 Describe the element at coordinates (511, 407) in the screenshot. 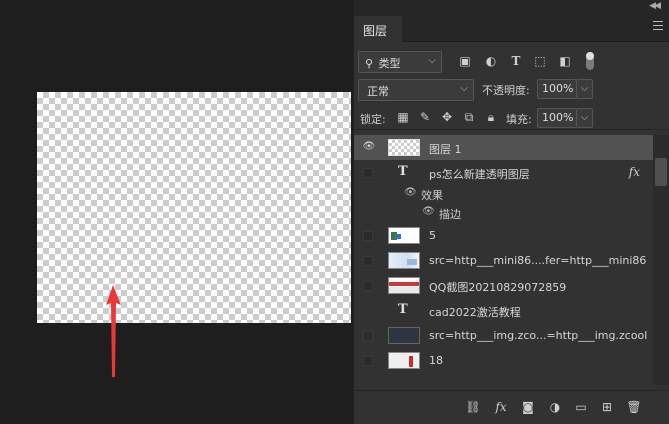

I see `layers-bottom-bar: ⛓ fx ◙ ◑ ▭ ⊞ 🗑︎` at that location.